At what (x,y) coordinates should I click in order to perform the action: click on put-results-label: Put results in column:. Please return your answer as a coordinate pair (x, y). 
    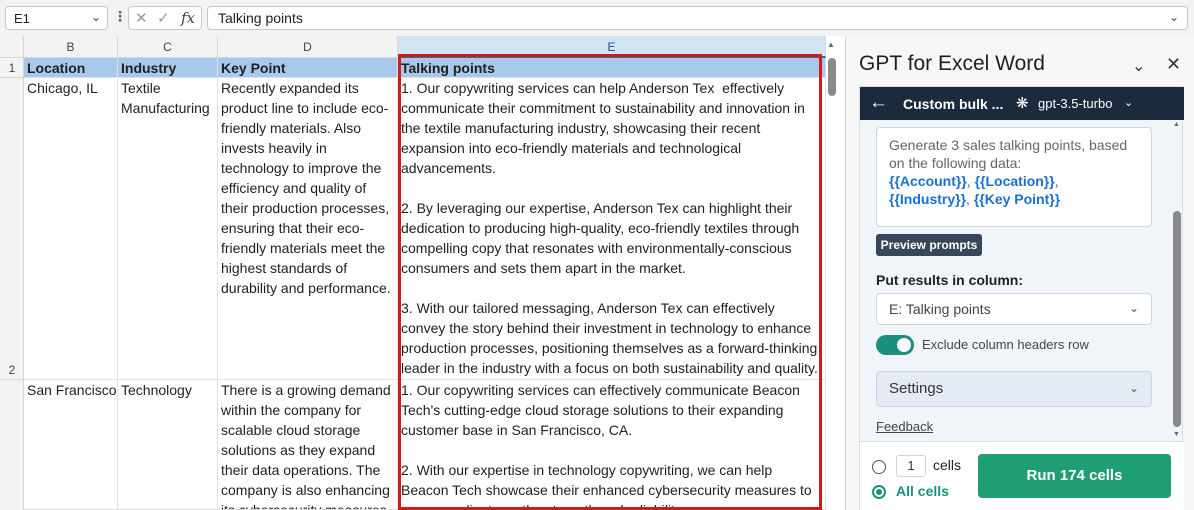
    Looking at the image, I should click on (950, 280).